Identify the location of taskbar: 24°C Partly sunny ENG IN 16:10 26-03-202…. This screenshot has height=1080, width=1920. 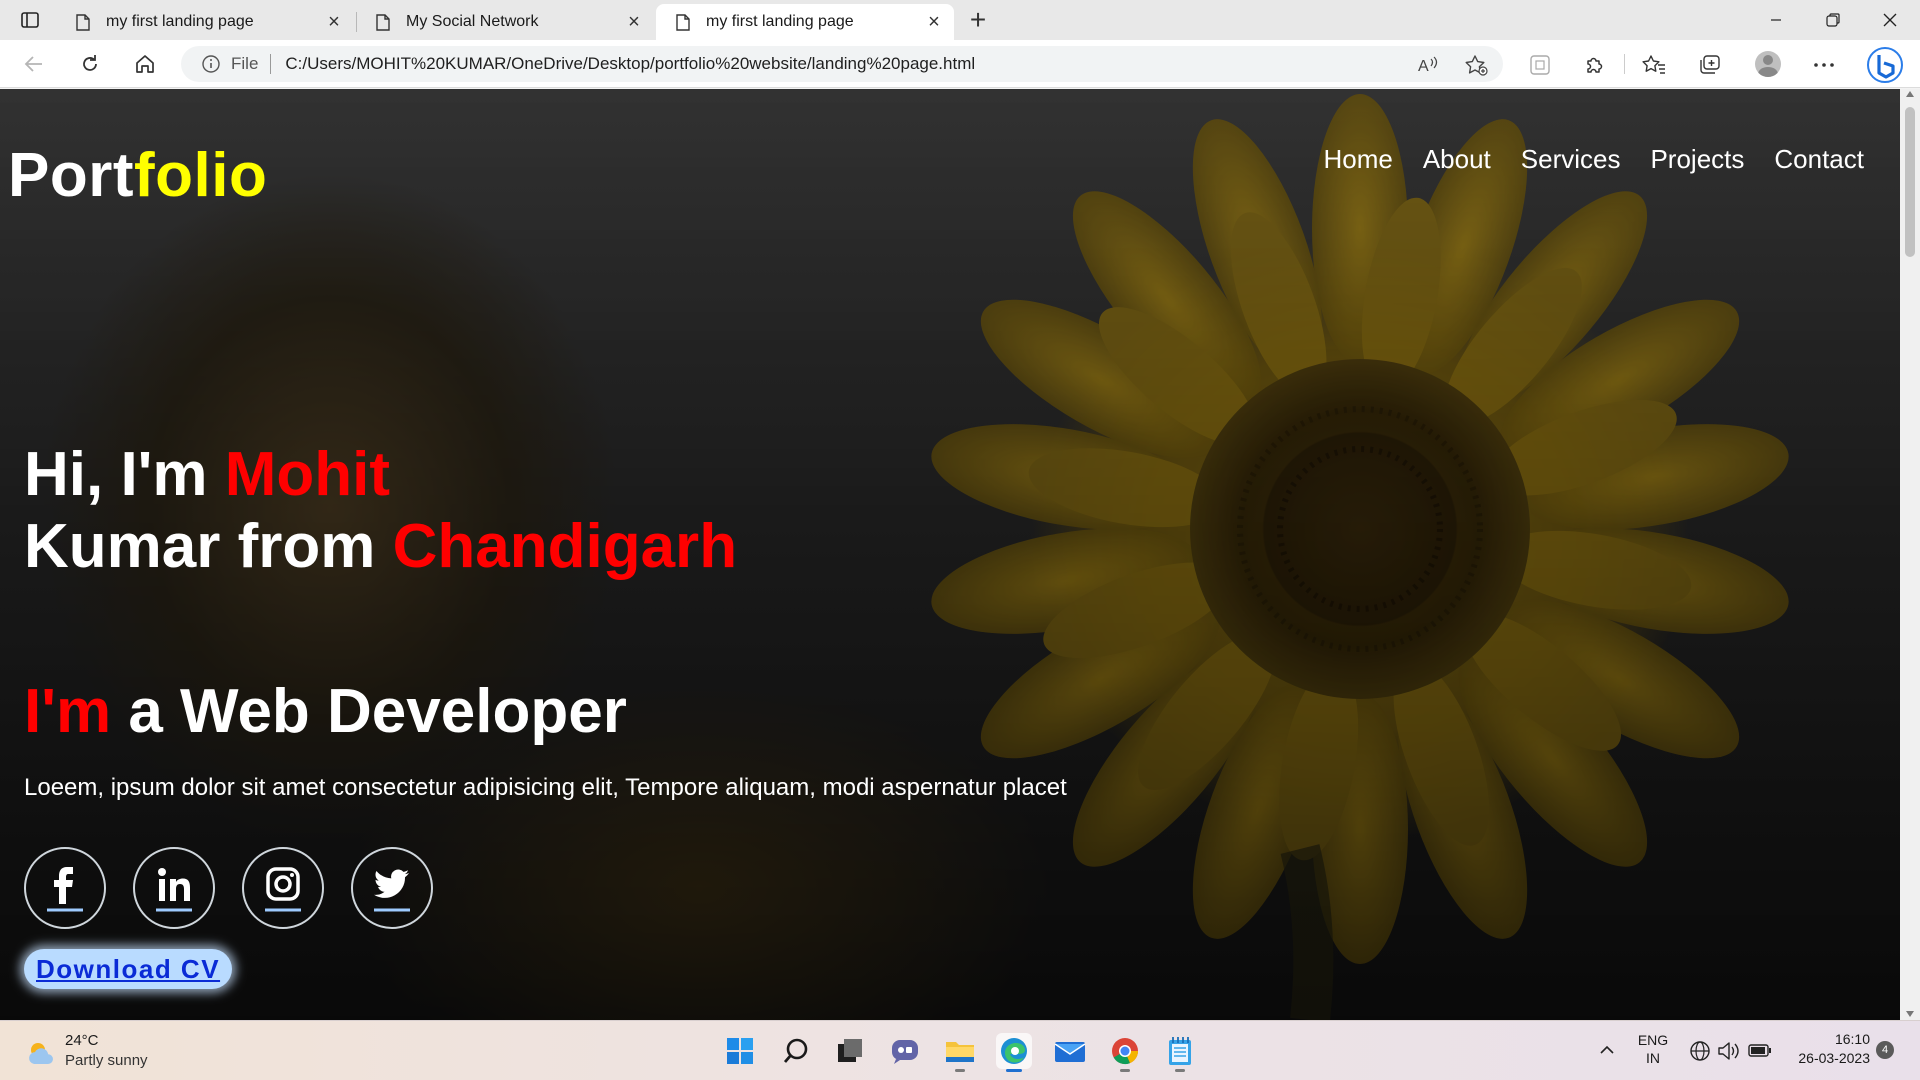
(960, 1050).